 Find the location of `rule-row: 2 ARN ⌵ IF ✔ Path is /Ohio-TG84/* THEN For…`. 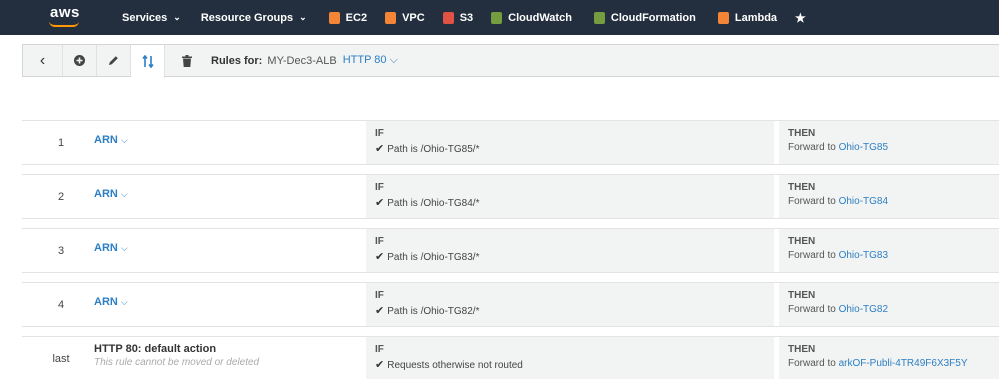

rule-row: 2 ARN ⌵ IF ✔ Path is /Ohio-TG84/* THEN For… is located at coordinates (510, 196).